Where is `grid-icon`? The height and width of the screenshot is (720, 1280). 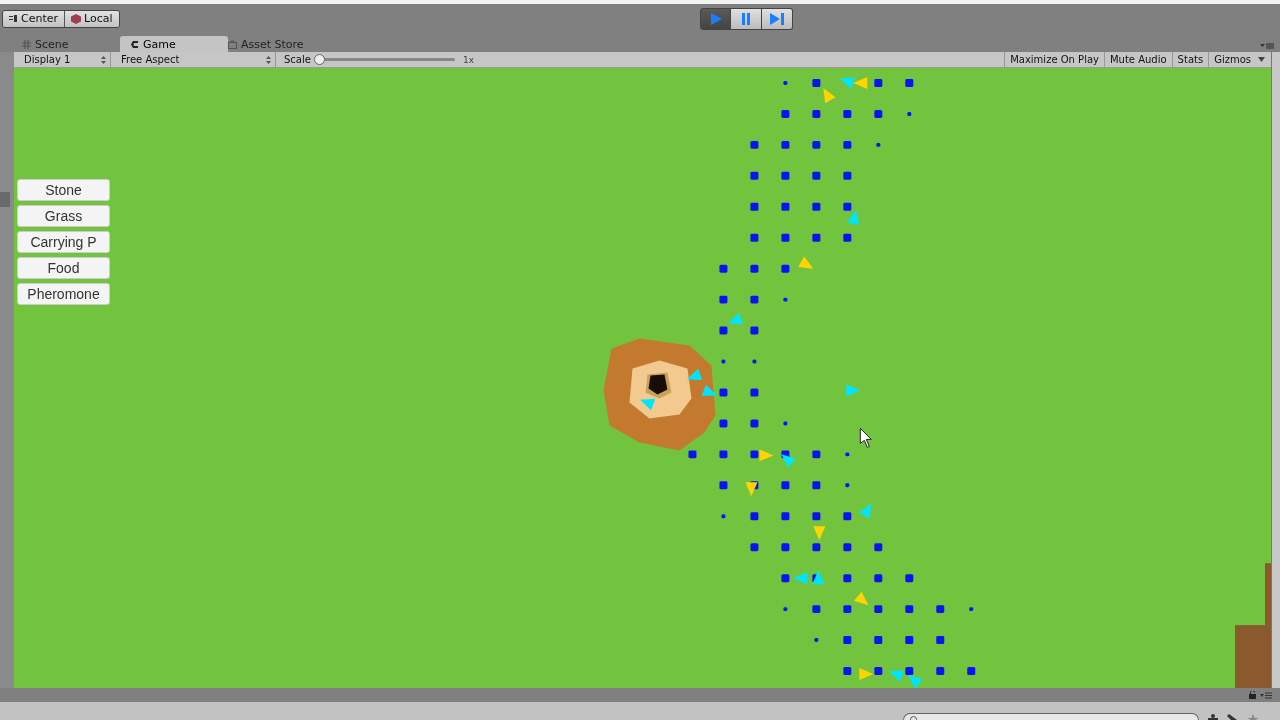
grid-icon is located at coordinates (26, 44).